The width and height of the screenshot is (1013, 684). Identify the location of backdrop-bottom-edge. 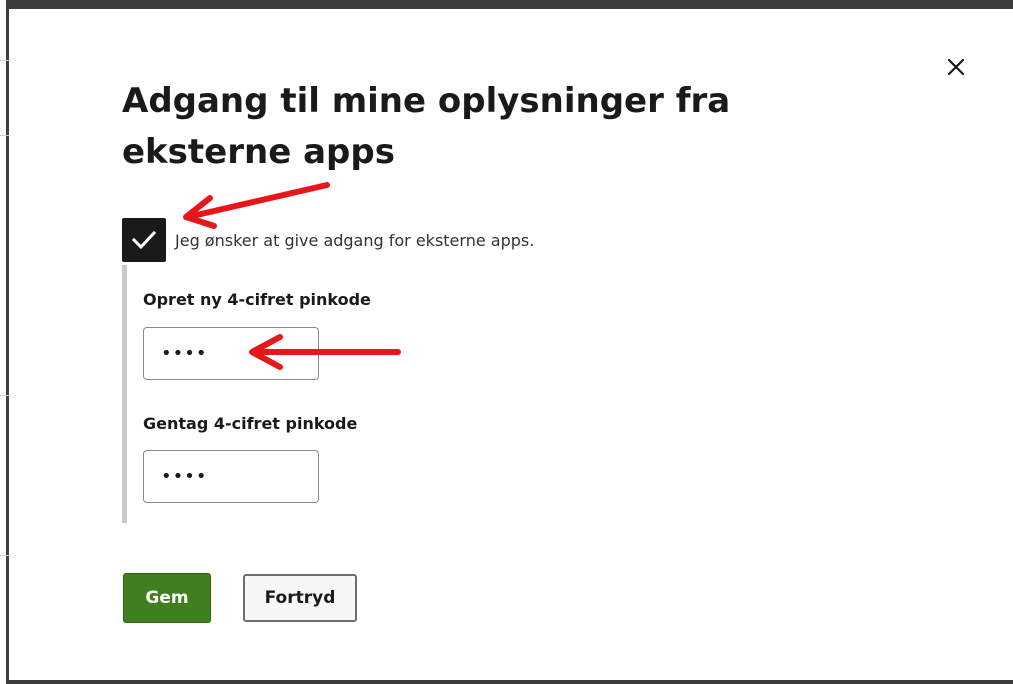
(511, 682).